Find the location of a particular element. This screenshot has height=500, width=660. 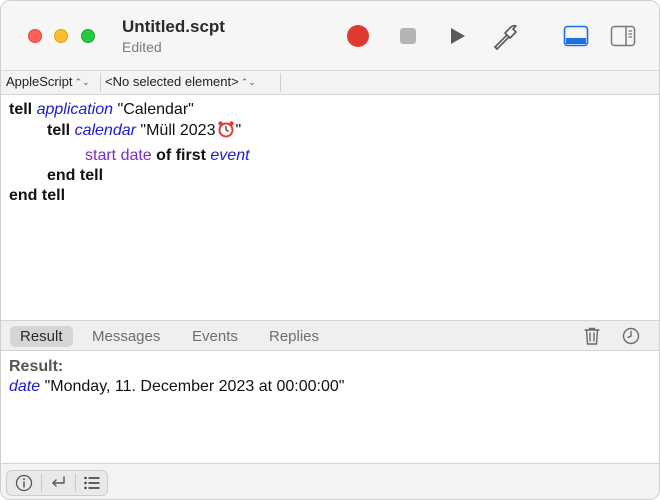

tab-events: Events is located at coordinates (215, 336).